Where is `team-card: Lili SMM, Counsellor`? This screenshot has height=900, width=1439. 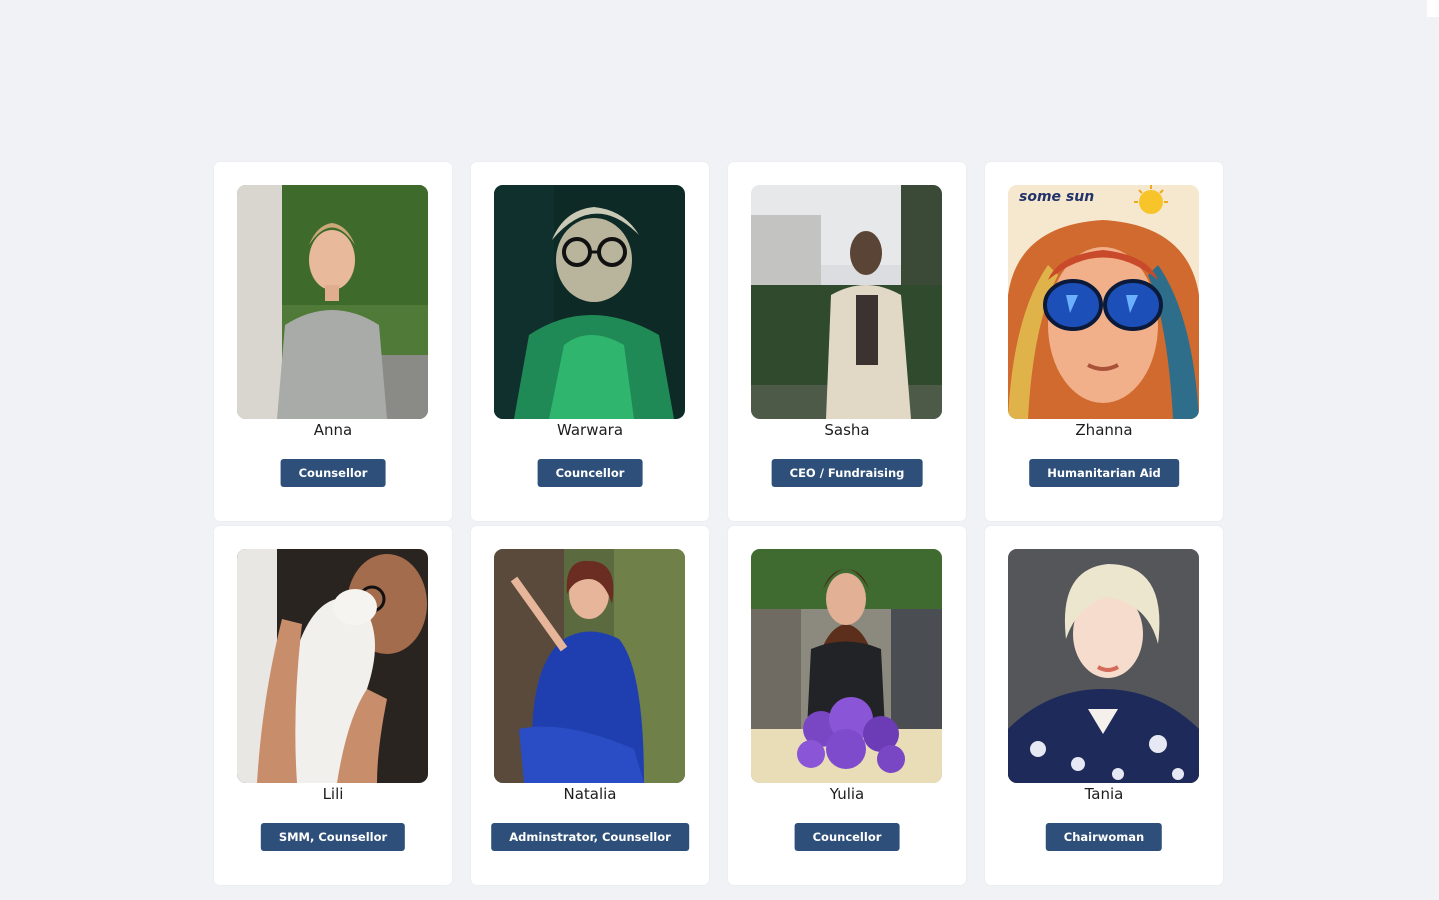 team-card: Lili SMM, Counsellor is located at coordinates (333, 705).